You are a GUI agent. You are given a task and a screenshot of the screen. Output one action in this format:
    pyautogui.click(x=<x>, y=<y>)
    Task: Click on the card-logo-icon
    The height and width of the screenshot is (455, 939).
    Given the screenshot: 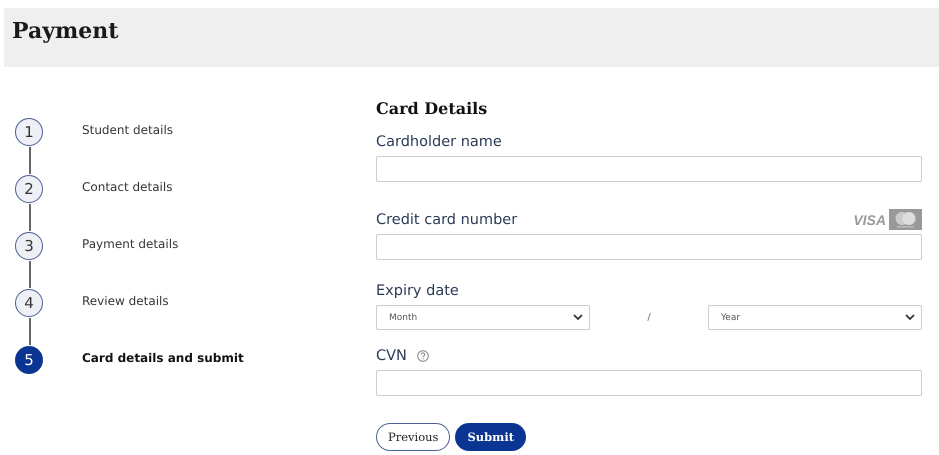 What is the action you would take?
    pyautogui.click(x=905, y=219)
    